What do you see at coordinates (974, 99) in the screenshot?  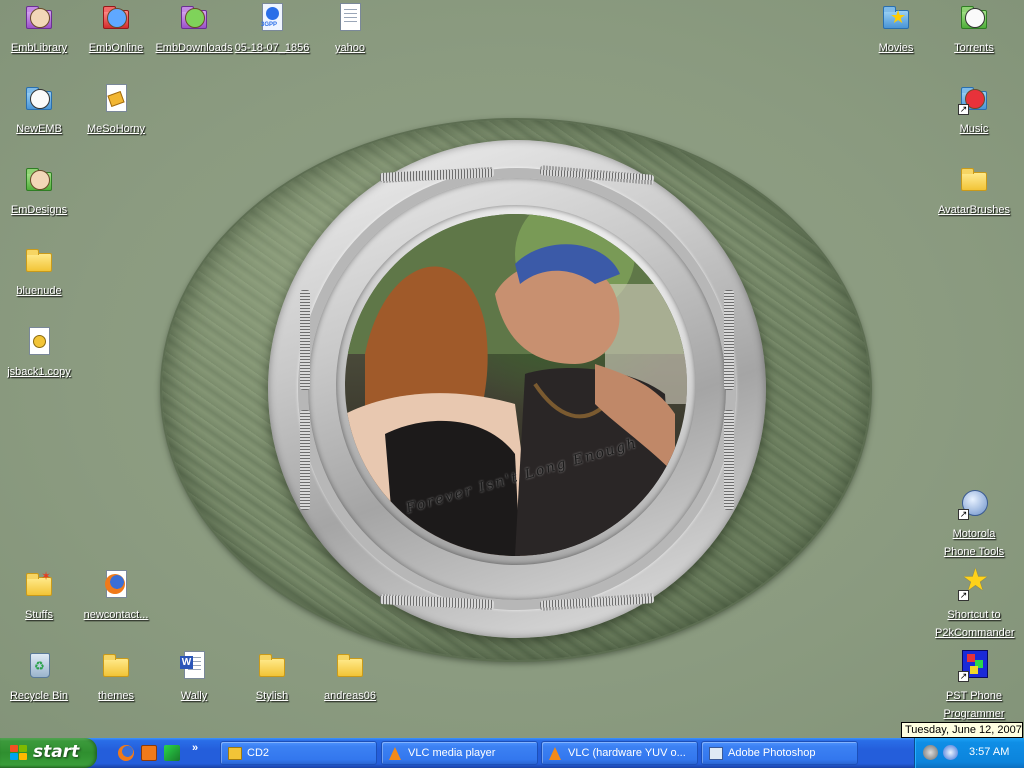 I see `folder-icon: ↗` at bounding box center [974, 99].